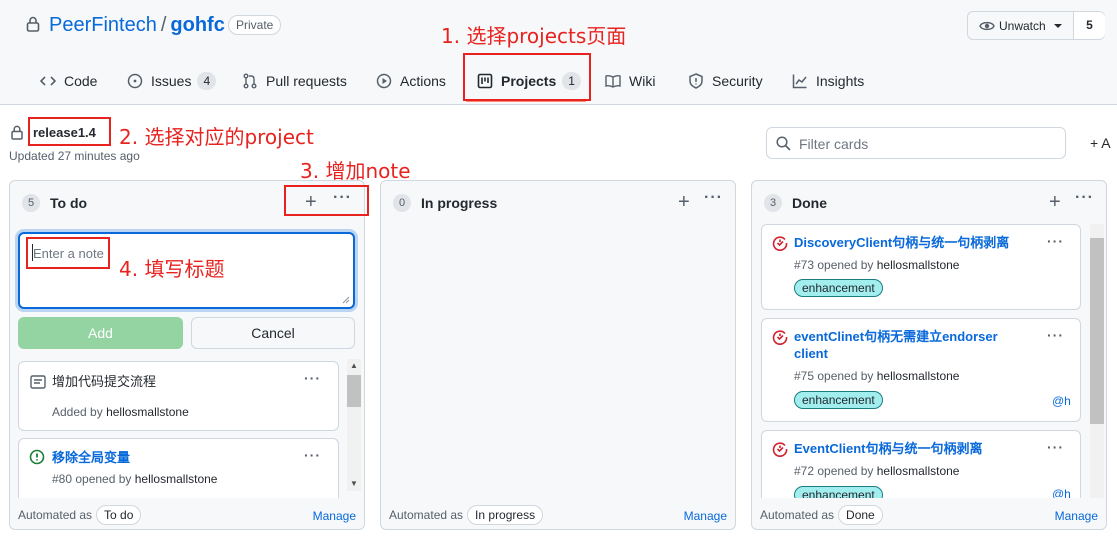 This screenshot has width=1117, height=546. I want to click on automation-info: Automated as Done, so click(821, 515).